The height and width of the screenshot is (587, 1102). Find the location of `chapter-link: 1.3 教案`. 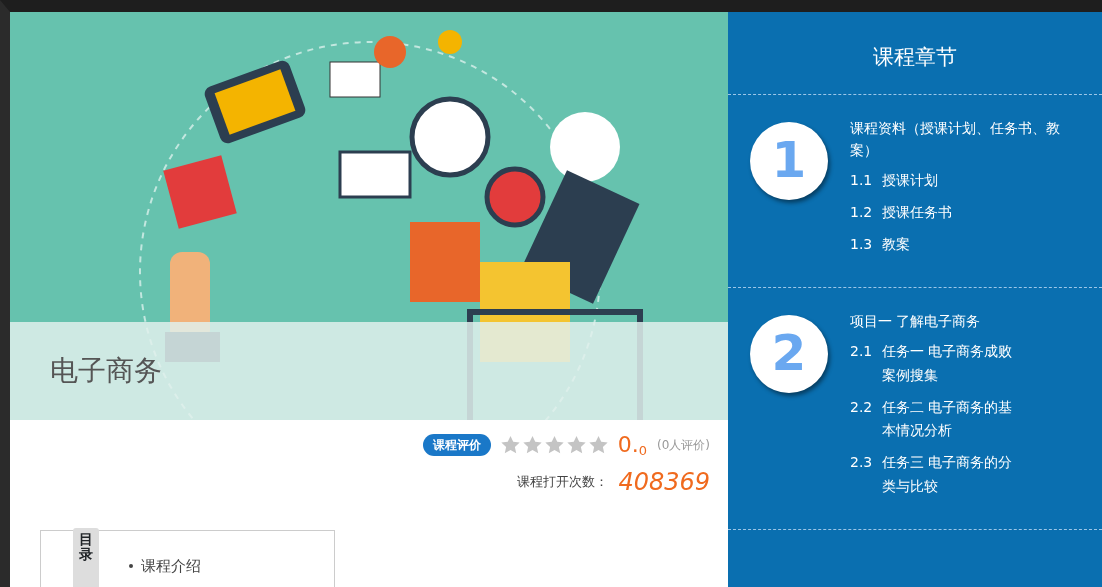

chapter-link: 1.3 教案 is located at coordinates (937, 244).